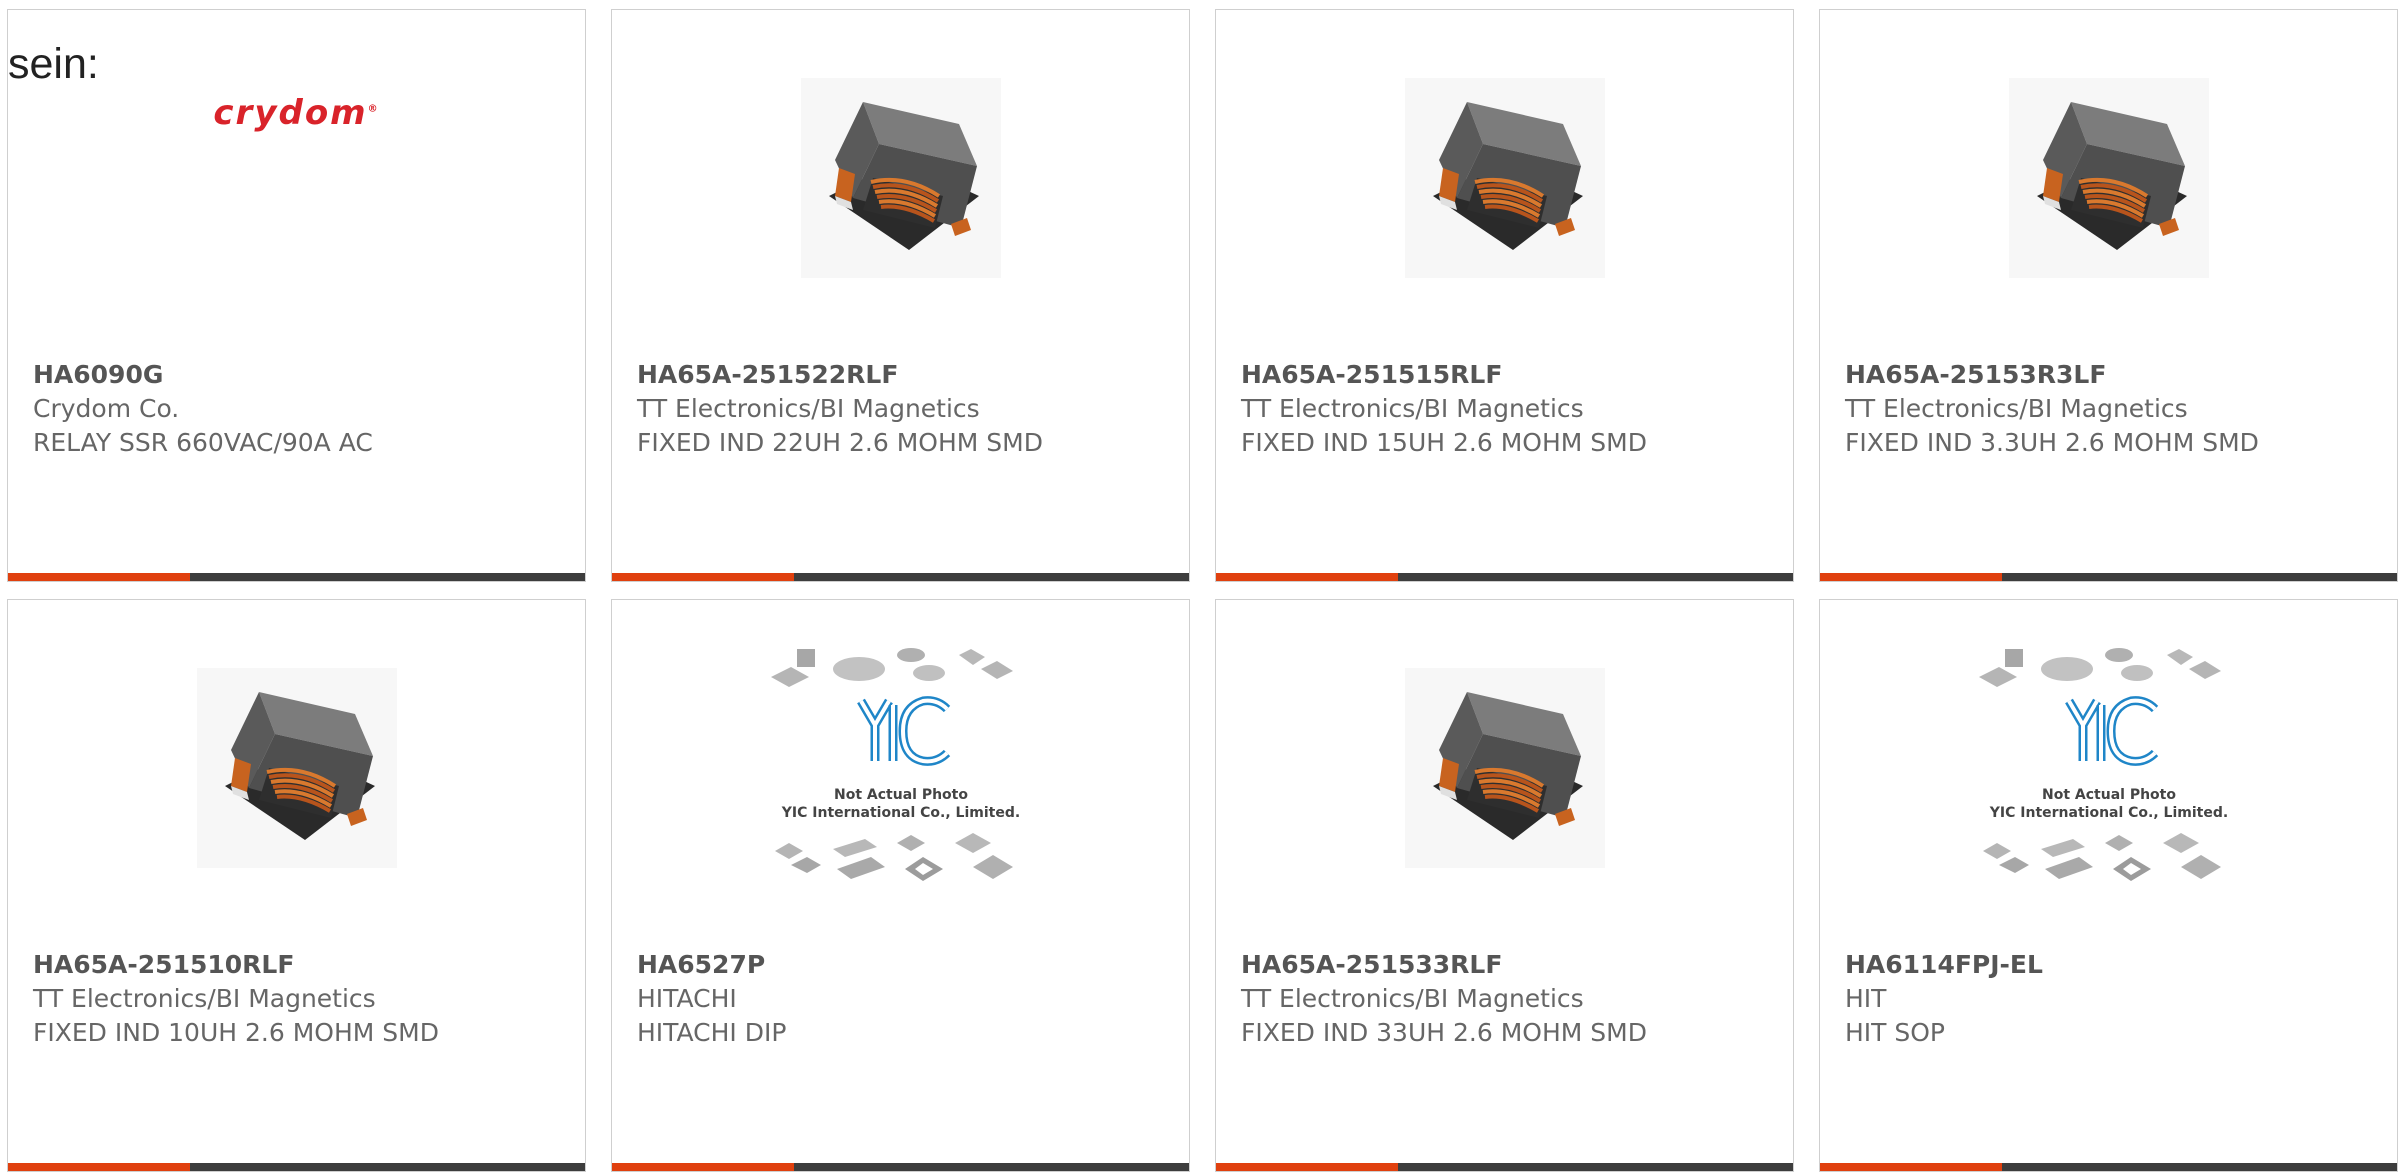 Image resolution: width=2400 pixels, height=1172 pixels. What do you see at coordinates (908, 999) in the screenshot?
I see `product-info: HA6527P HITACHI HITACHI DIP` at bounding box center [908, 999].